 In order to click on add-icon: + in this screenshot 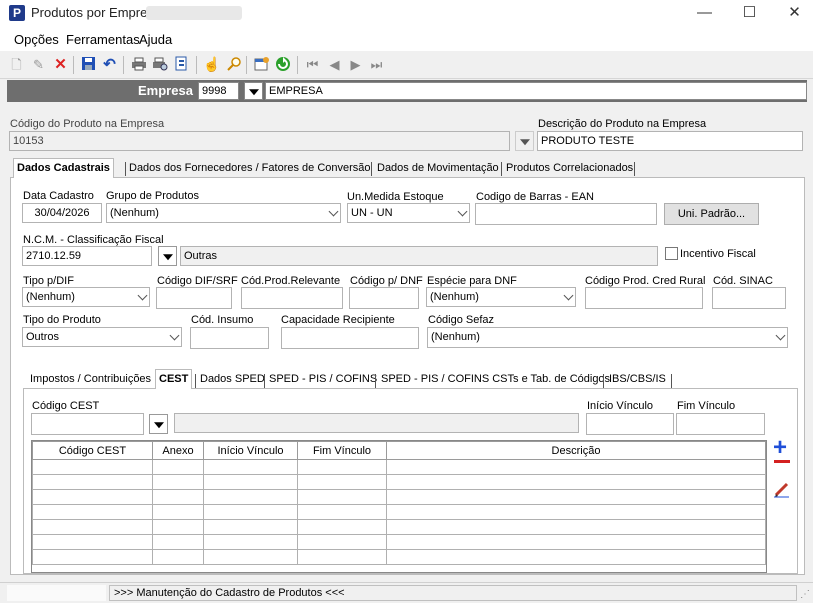, I will do `click(780, 448)`.